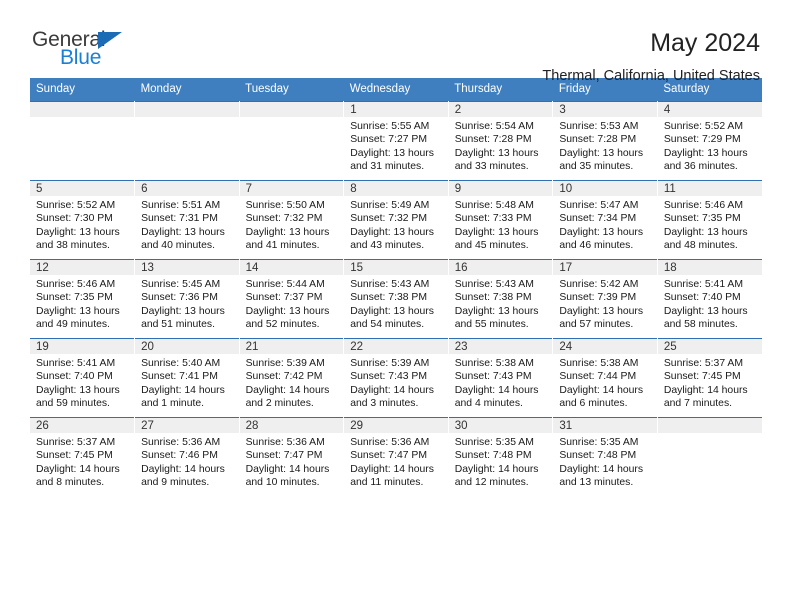  Describe the element at coordinates (599, 442) in the screenshot. I see `sunrise-text: Sunrise: 5:35 AM` at that location.